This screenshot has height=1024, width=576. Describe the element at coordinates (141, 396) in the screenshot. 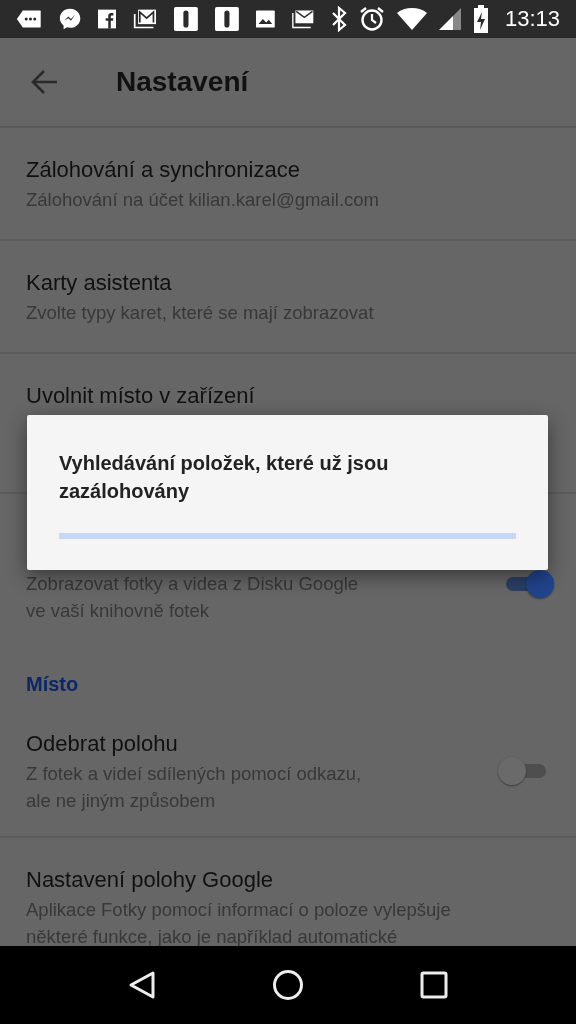

I see `setting-title: Uvolnit místo v zařízení` at that location.